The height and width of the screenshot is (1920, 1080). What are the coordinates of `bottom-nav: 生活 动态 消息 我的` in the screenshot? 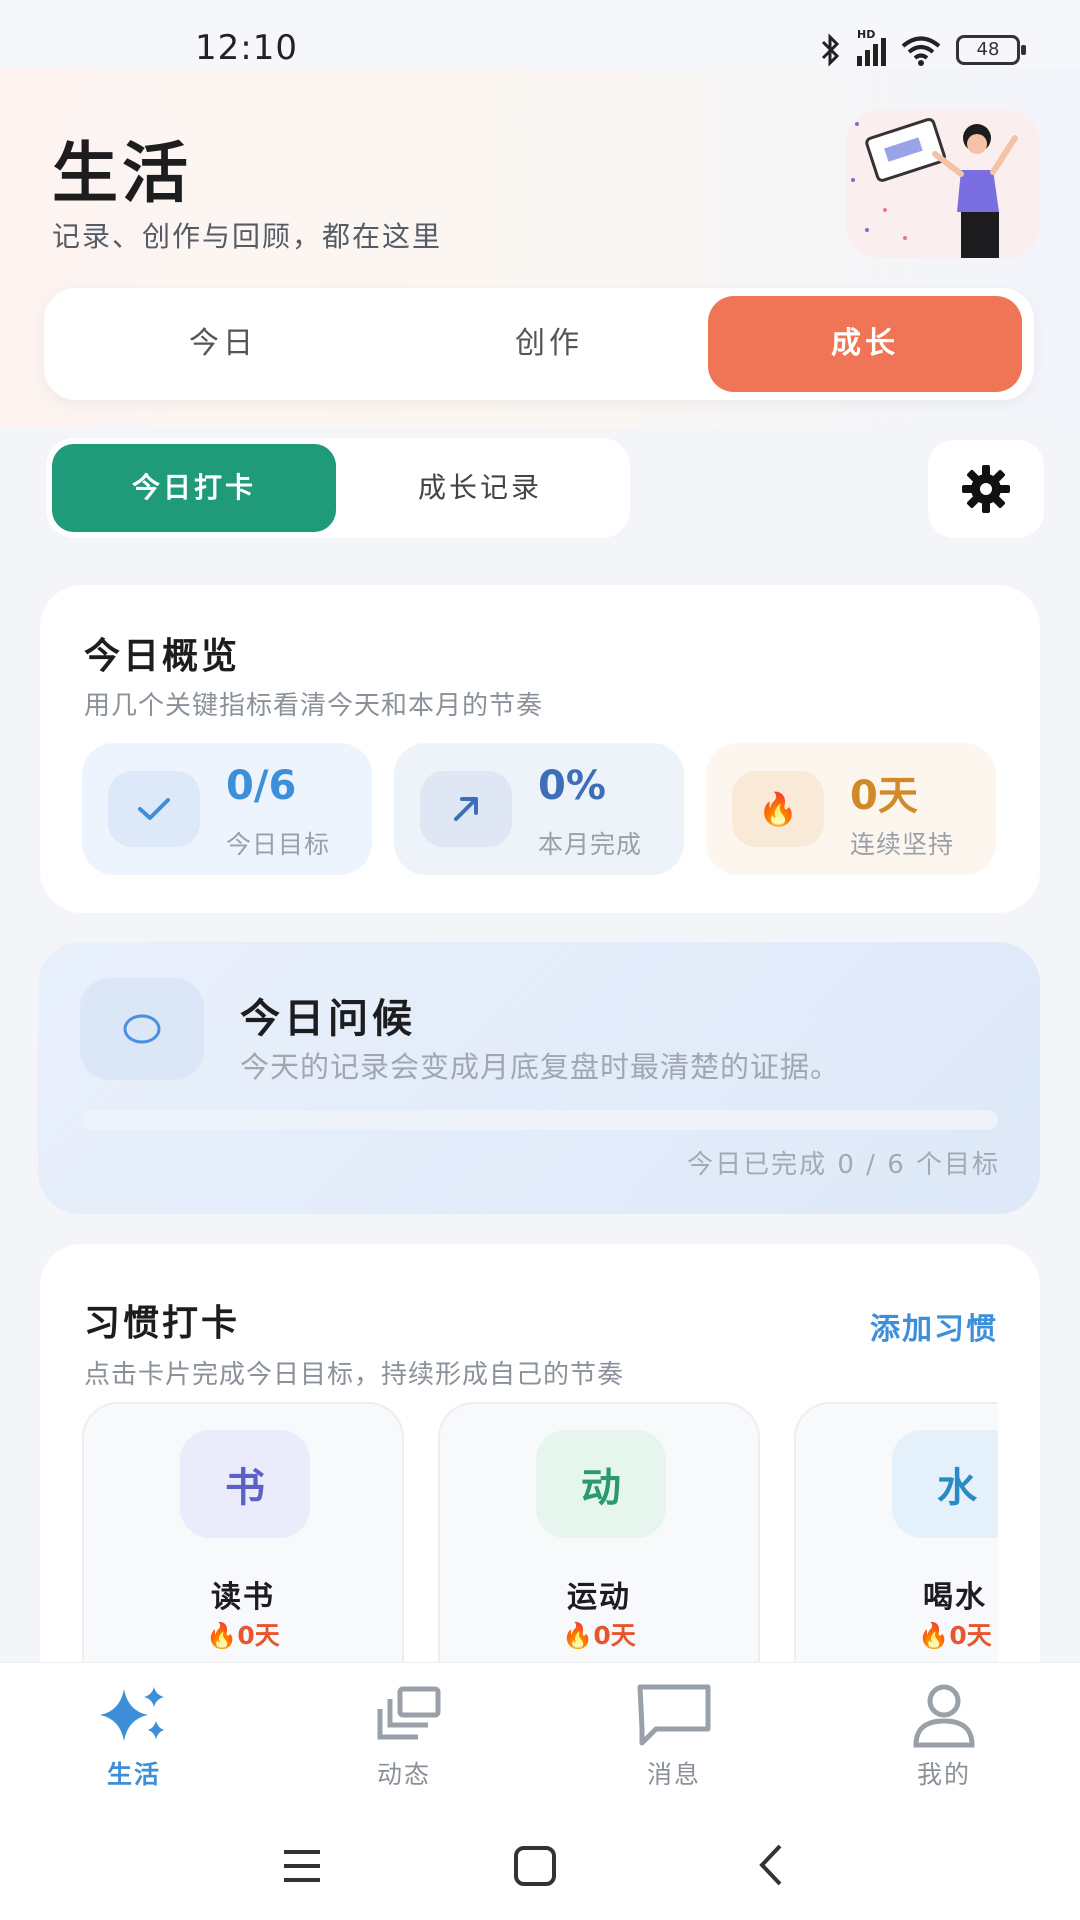 It's located at (540, 1737).